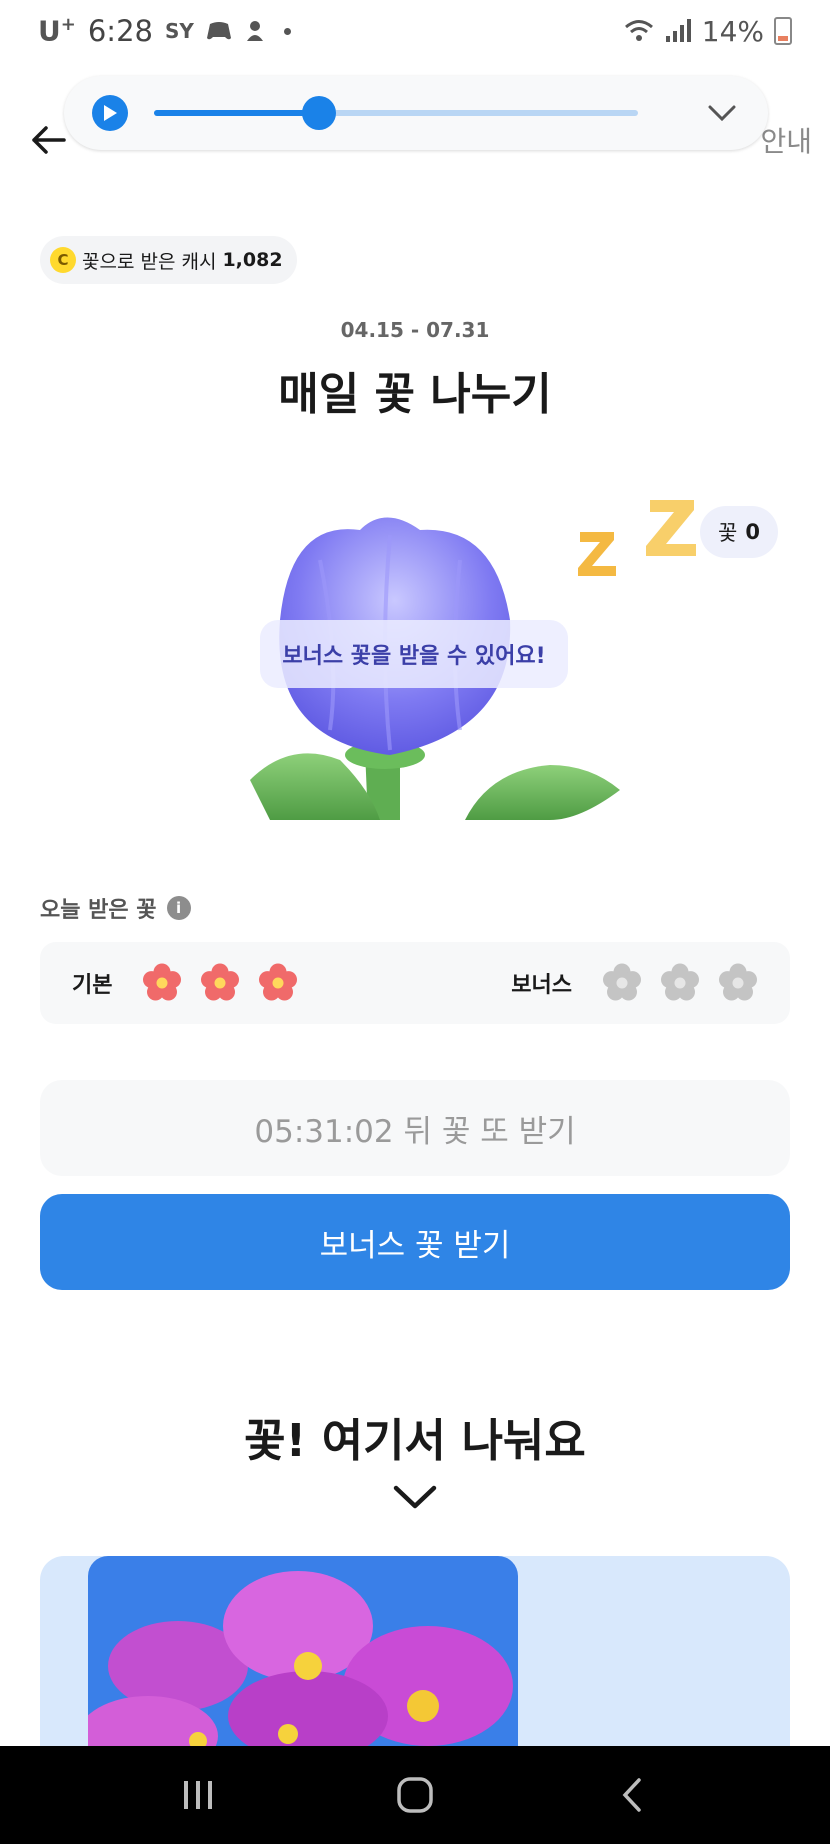  Describe the element at coordinates (541, 985) in the screenshot. I see `bonus-label: 보너스` at that location.